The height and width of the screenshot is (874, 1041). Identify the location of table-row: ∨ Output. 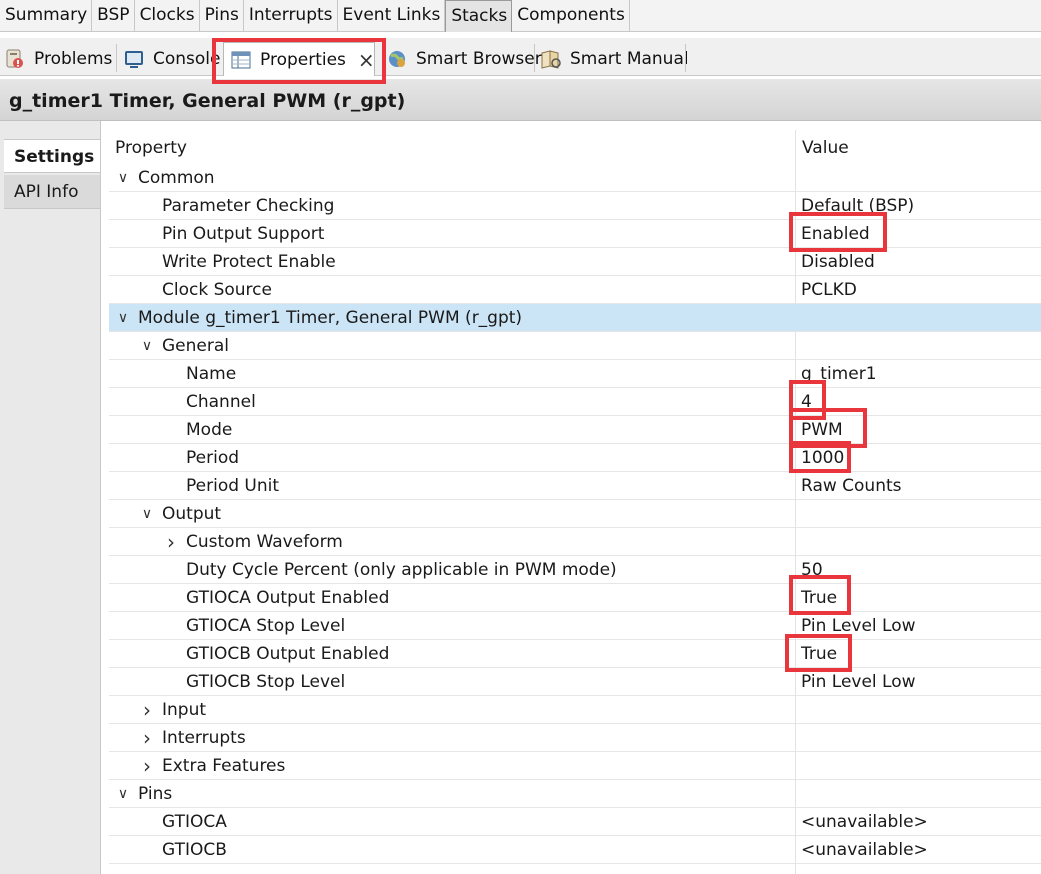
(575, 514).